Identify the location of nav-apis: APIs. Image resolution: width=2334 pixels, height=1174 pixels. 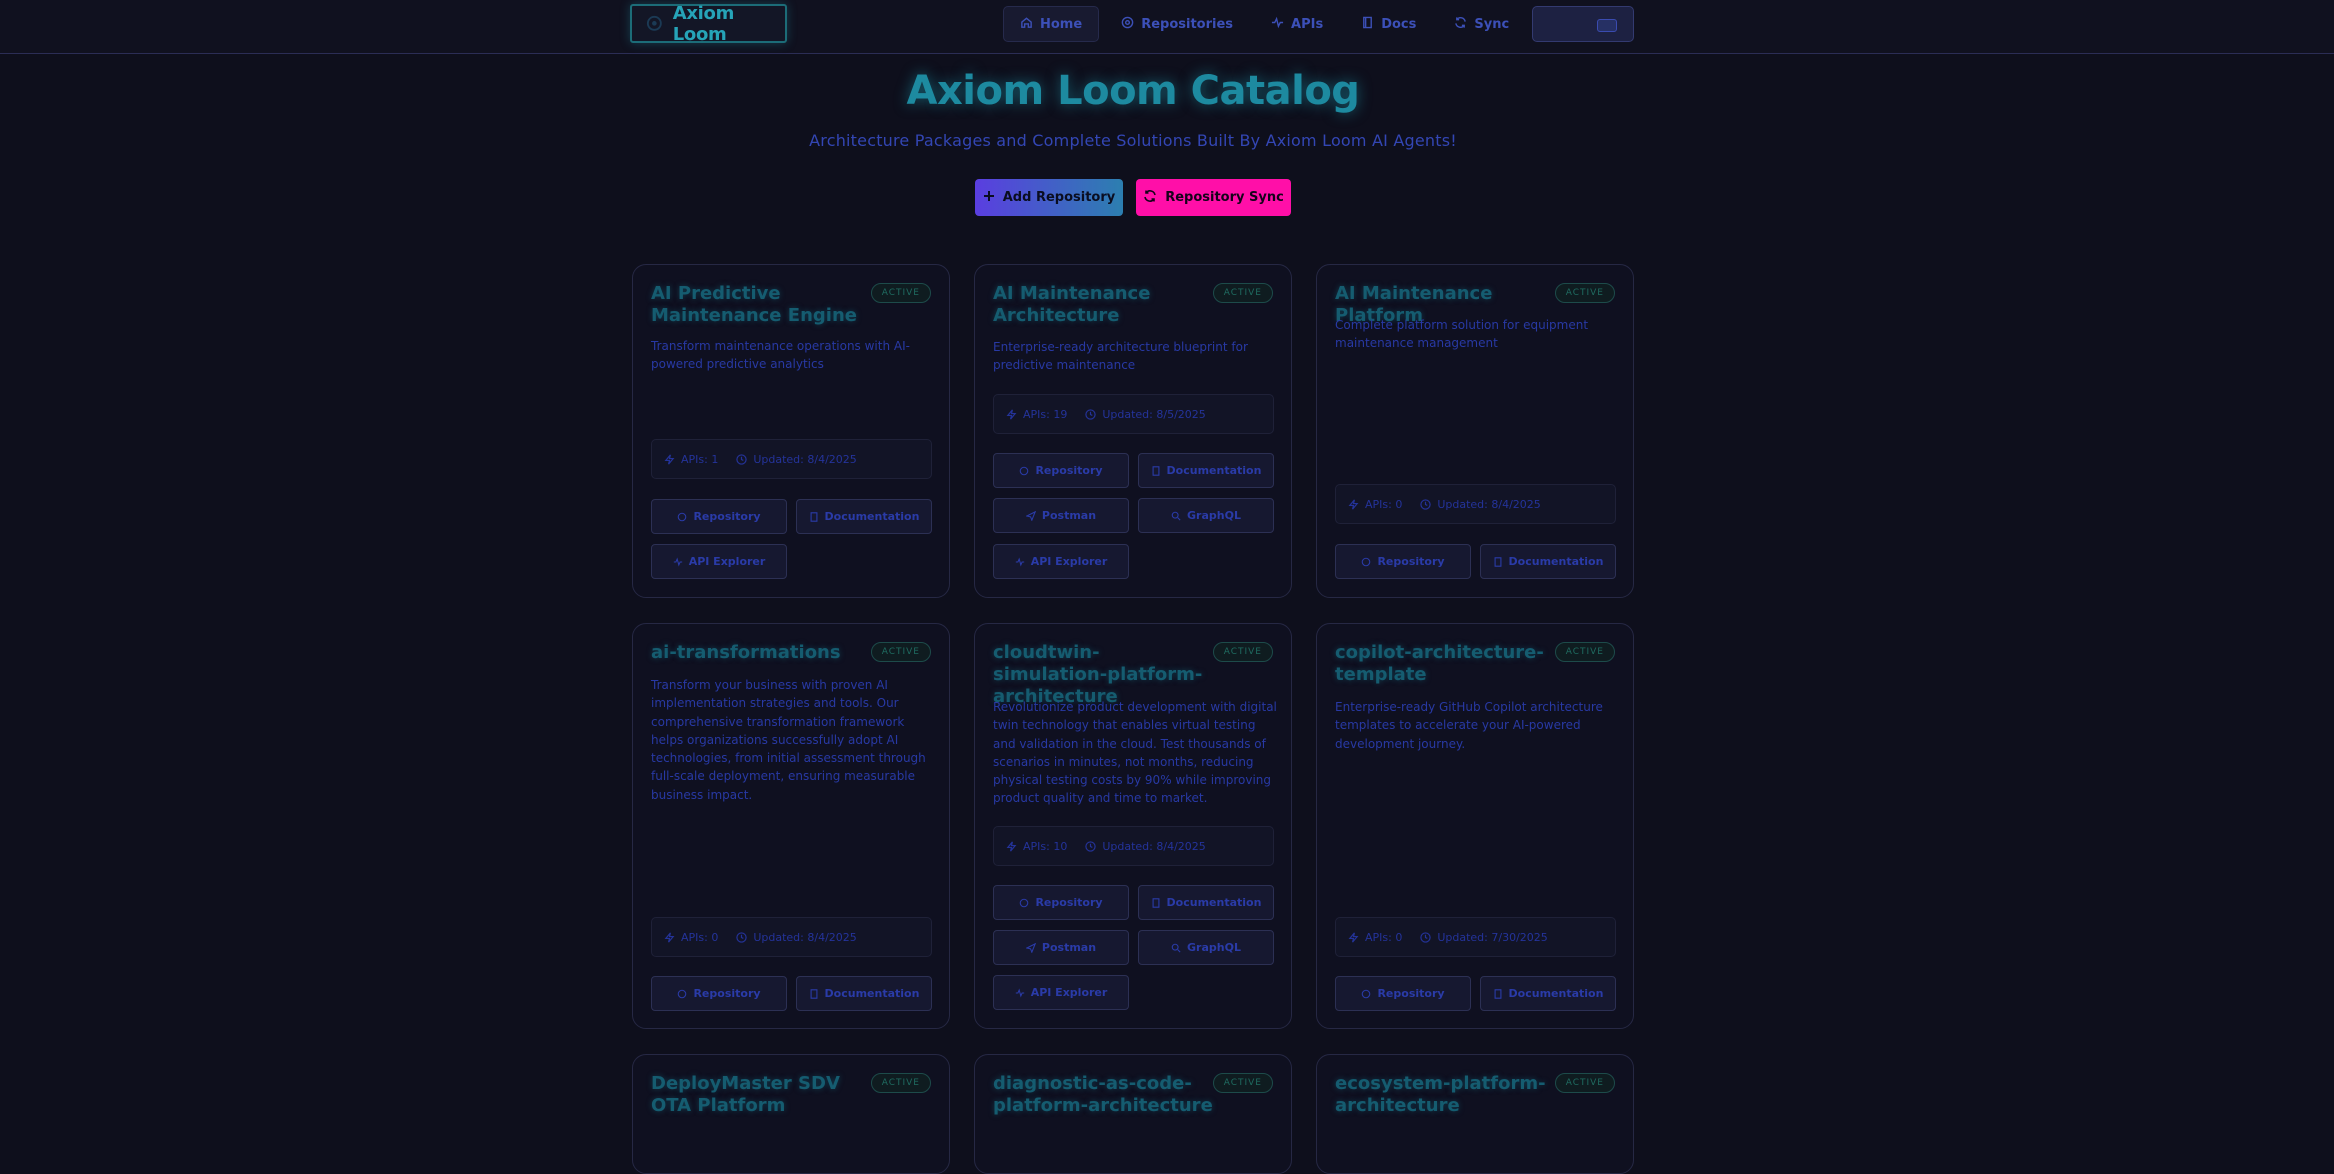
(1297, 24).